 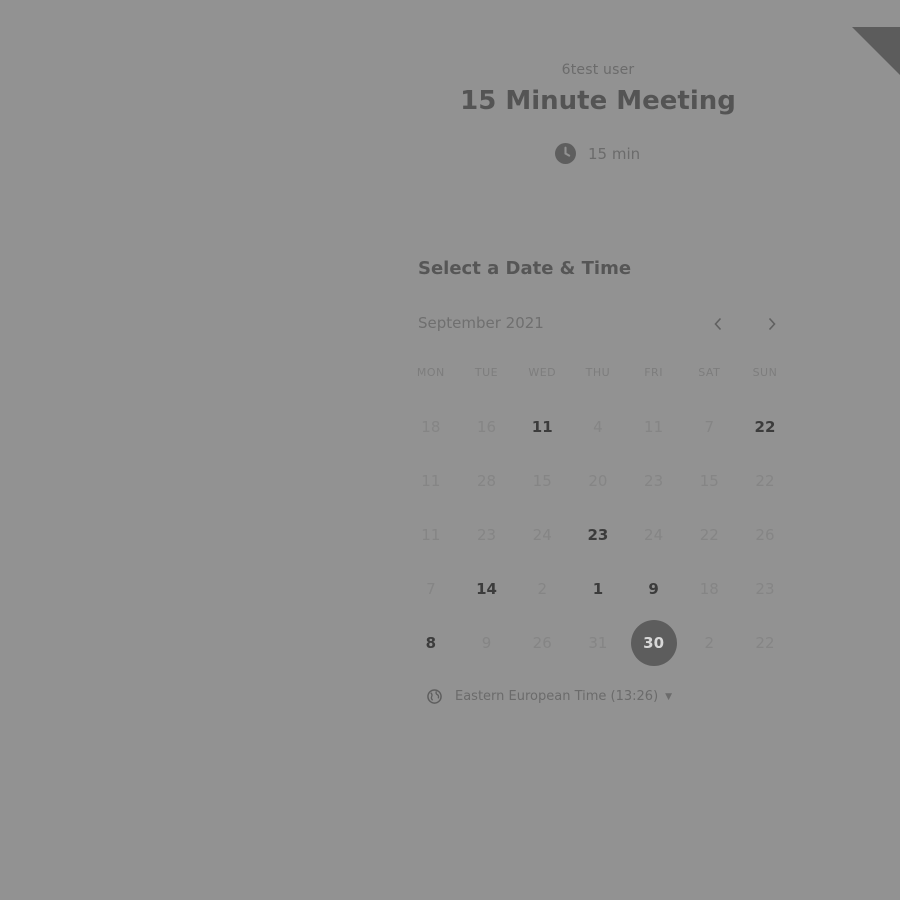 I want to click on weekday-label: FRI, so click(x=653, y=372).